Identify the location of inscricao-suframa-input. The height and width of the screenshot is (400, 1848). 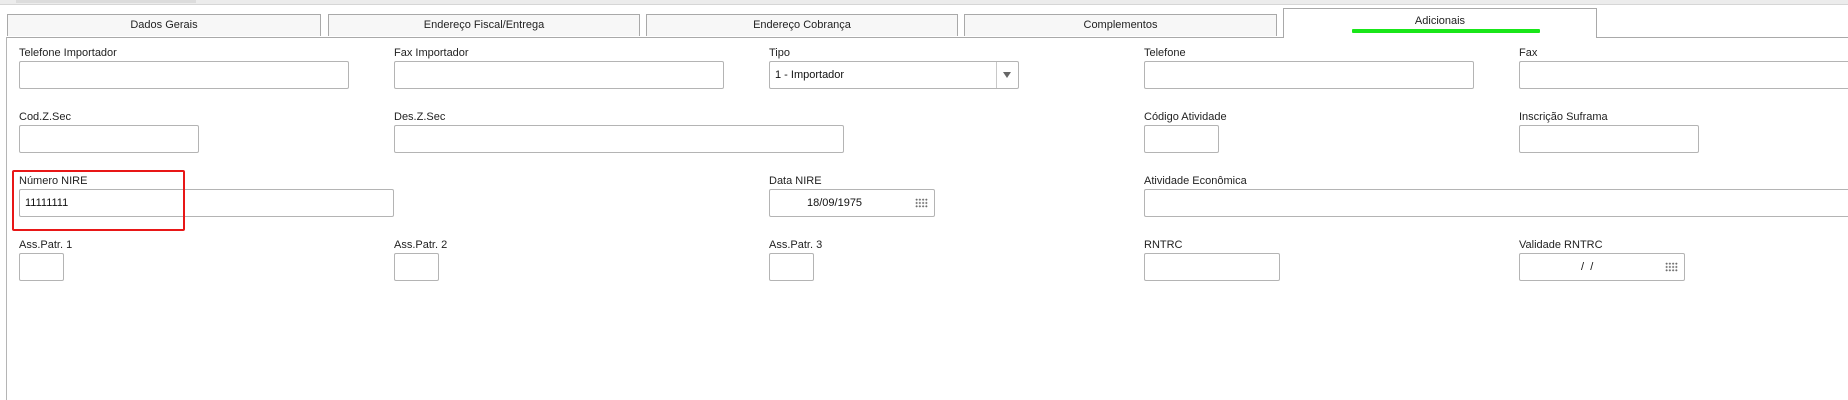
(1609, 139).